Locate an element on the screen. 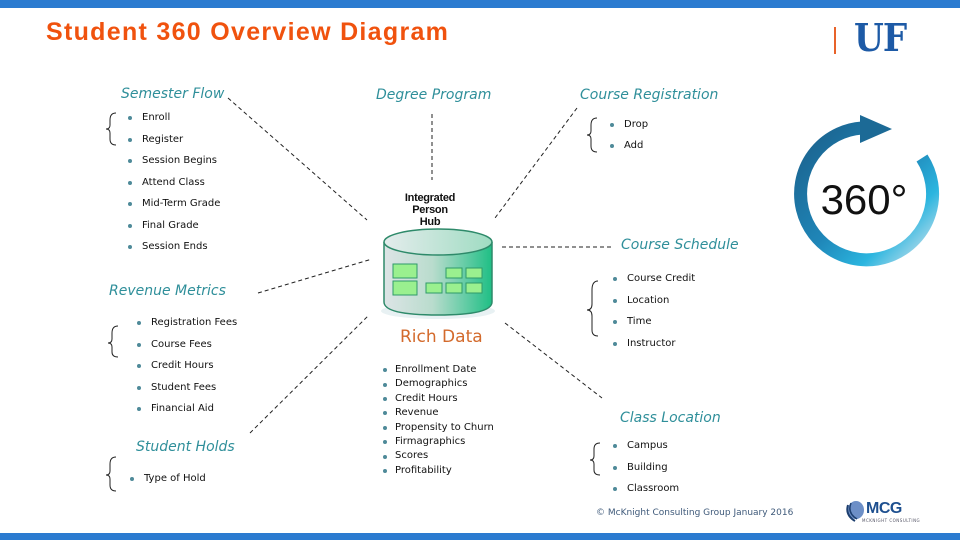 The height and width of the screenshot is (540, 960). list-item: Course Credit is located at coordinates (654, 283).